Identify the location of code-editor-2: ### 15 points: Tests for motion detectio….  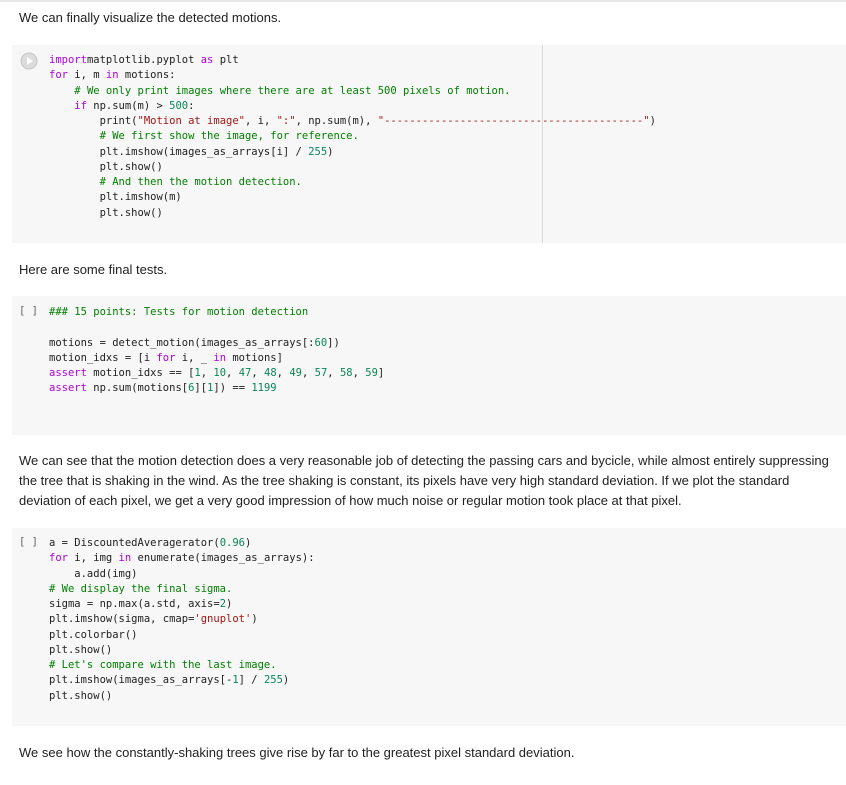
(216, 351).